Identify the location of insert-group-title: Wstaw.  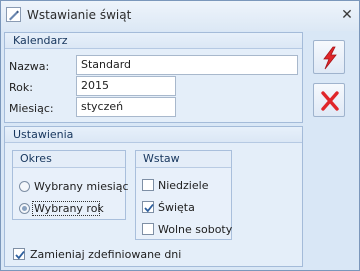
(183, 159).